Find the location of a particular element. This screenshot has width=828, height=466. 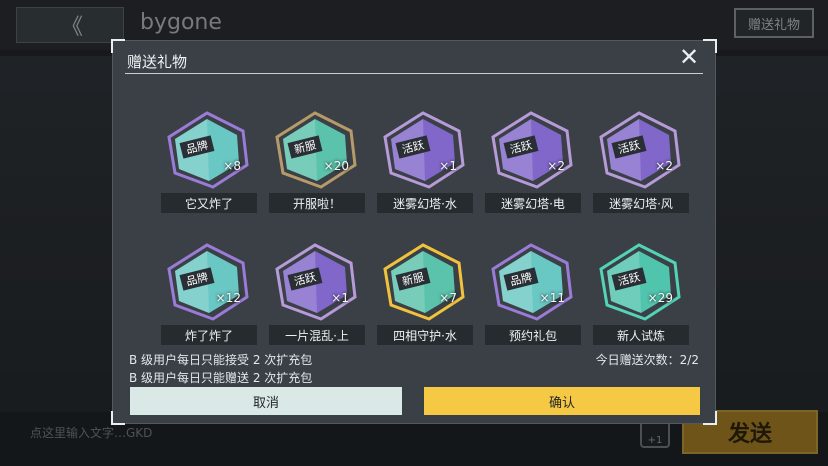

gift-item: 品牌 ×11 预约礼包 is located at coordinates (533, 295).